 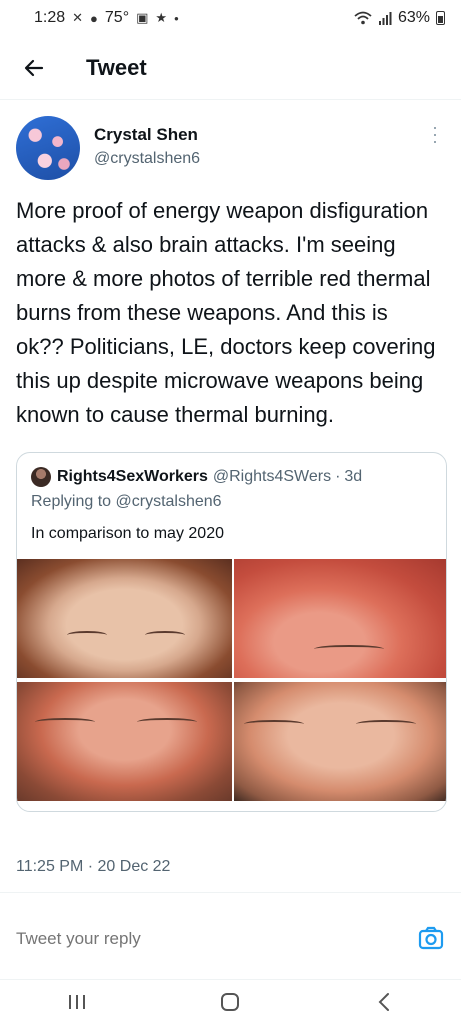 What do you see at coordinates (127, 533) in the screenshot?
I see `quote-text: In comparison to may 2020` at bounding box center [127, 533].